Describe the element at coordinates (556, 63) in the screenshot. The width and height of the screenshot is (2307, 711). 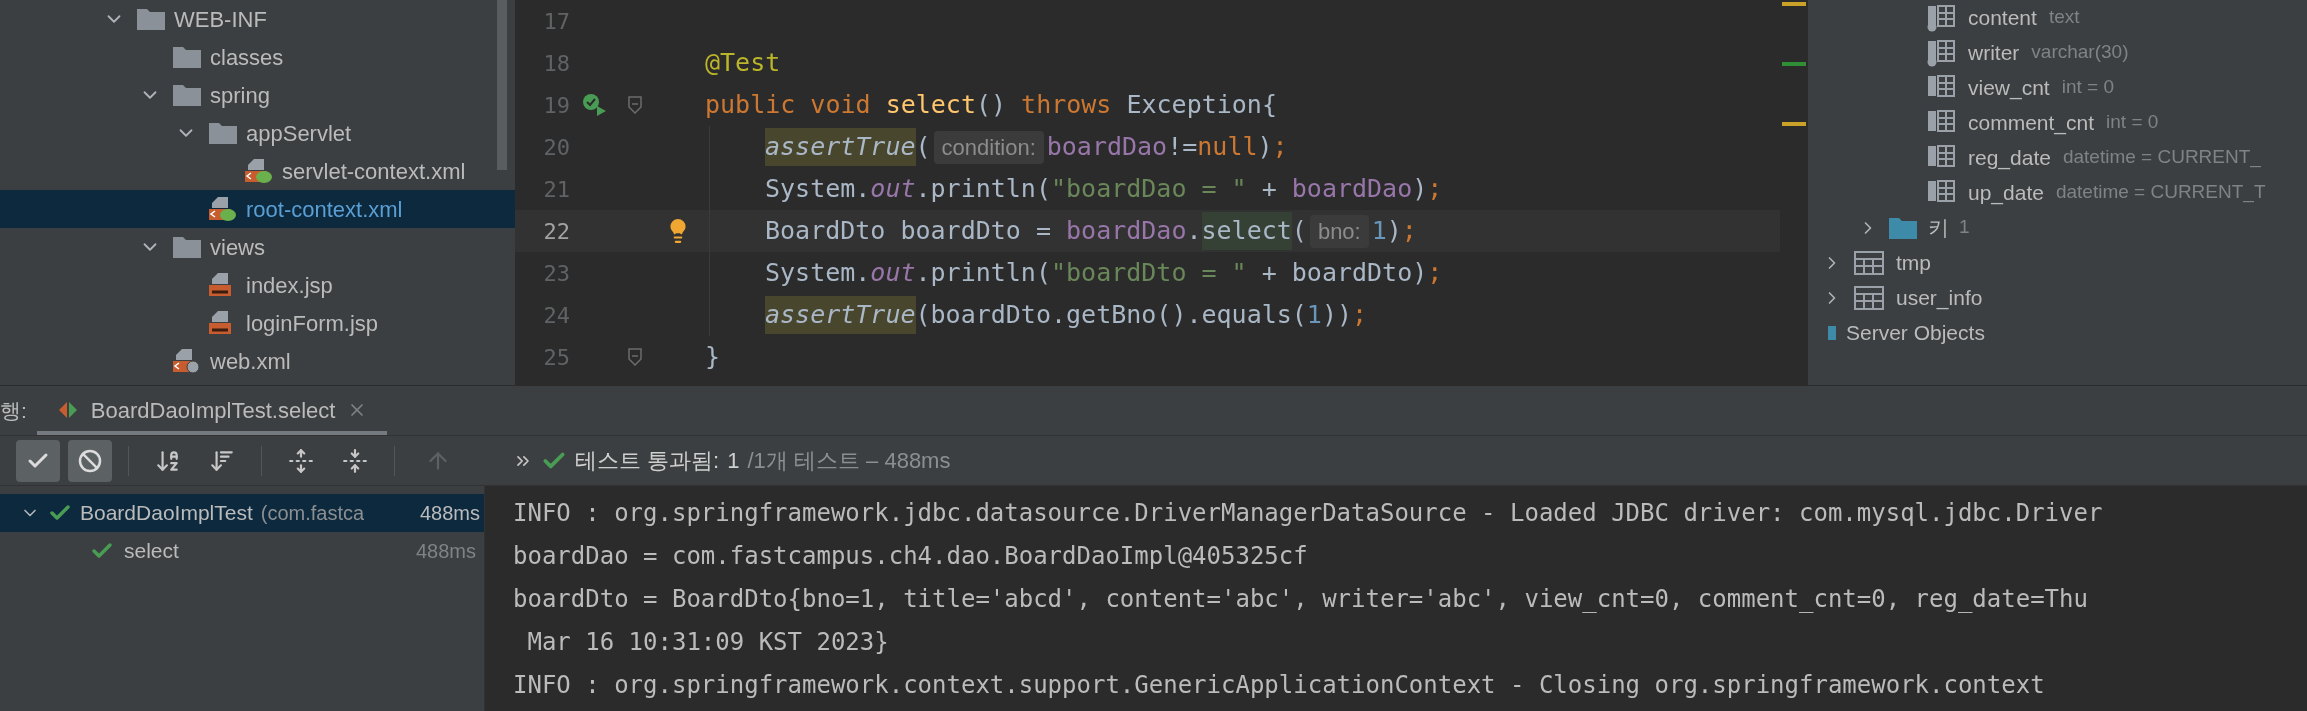
I see `line-number: 18` at that location.